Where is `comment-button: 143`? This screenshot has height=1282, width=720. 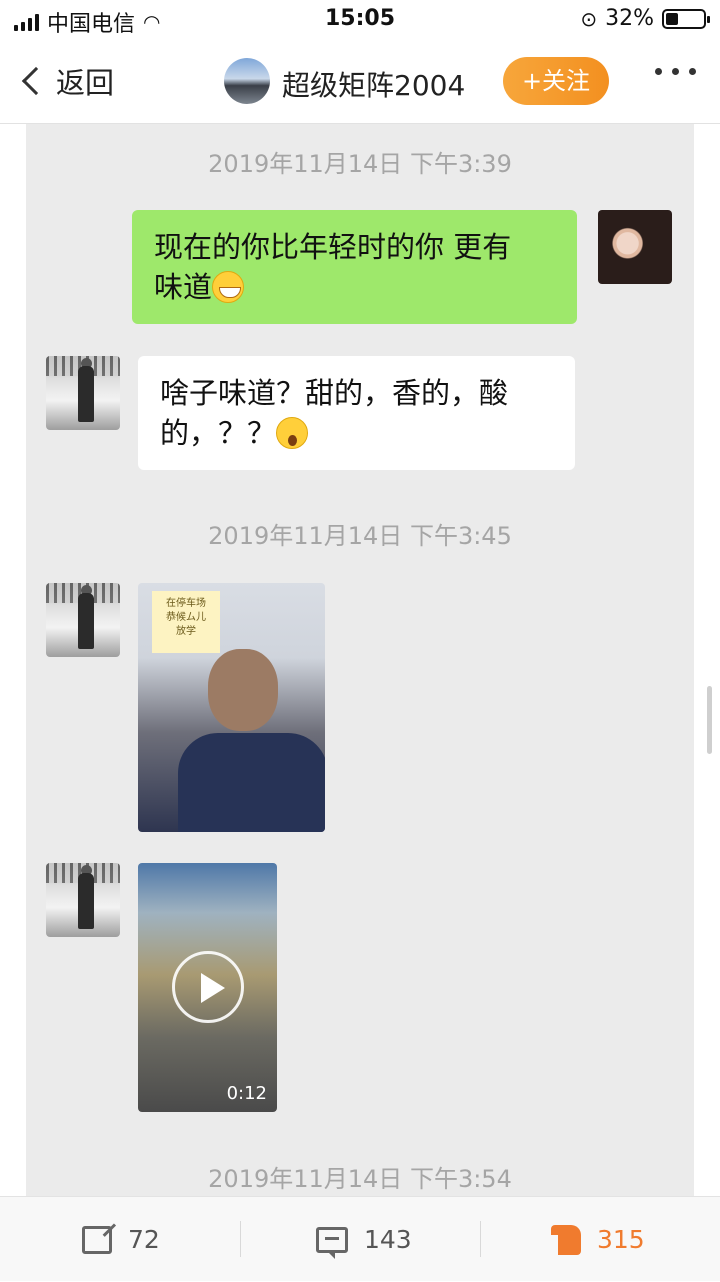 comment-button: 143 is located at coordinates (364, 1239).